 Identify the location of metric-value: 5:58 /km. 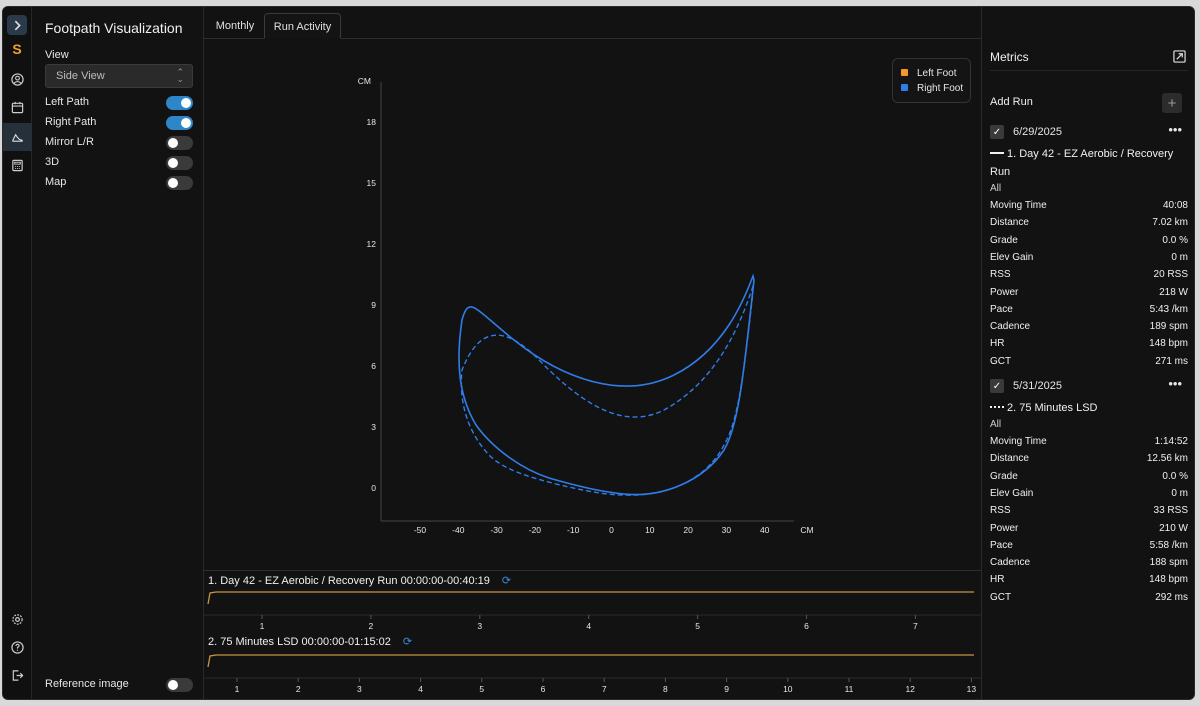
(1168, 545).